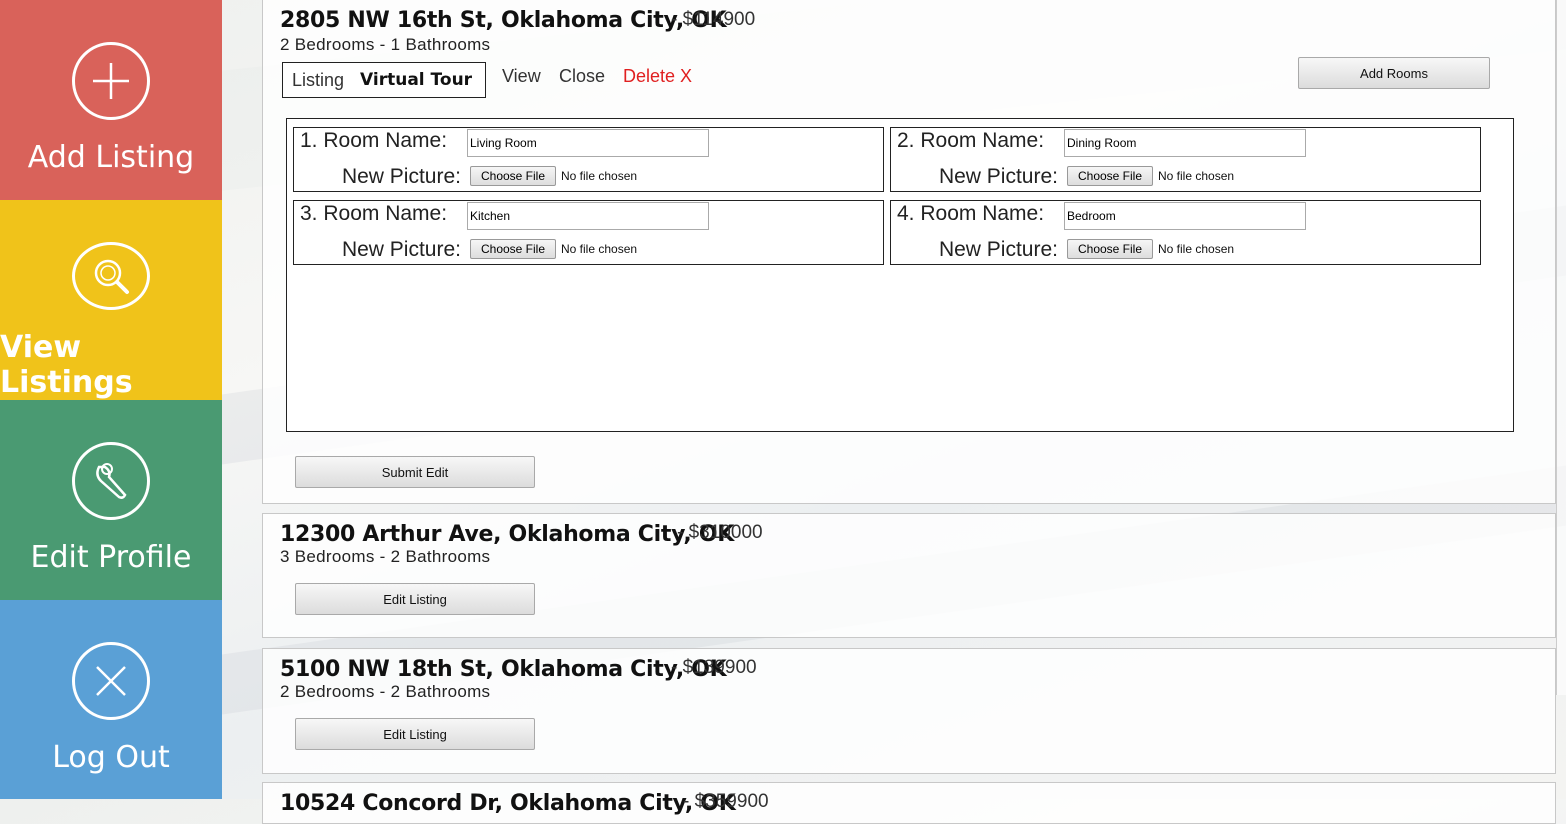 Image resolution: width=1566 pixels, height=824 pixels. I want to click on plus-icon, so click(111, 81).